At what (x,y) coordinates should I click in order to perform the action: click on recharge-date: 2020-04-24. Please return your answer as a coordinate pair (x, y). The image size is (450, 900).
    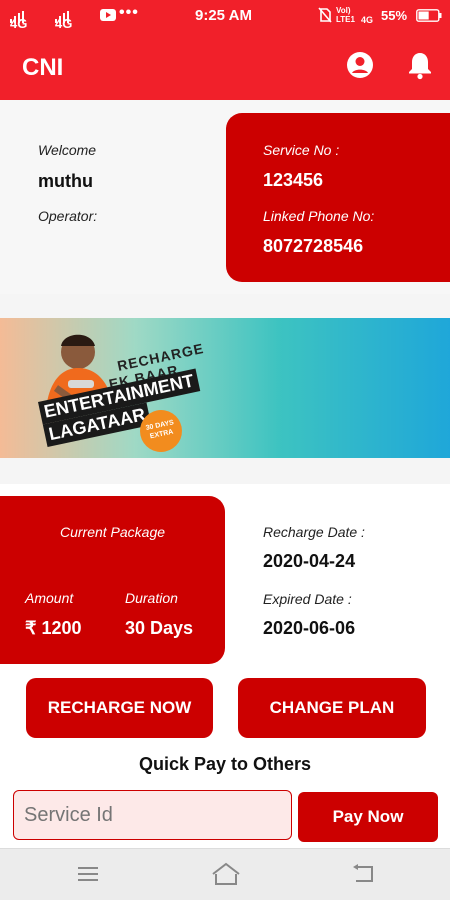
    Looking at the image, I should click on (309, 561).